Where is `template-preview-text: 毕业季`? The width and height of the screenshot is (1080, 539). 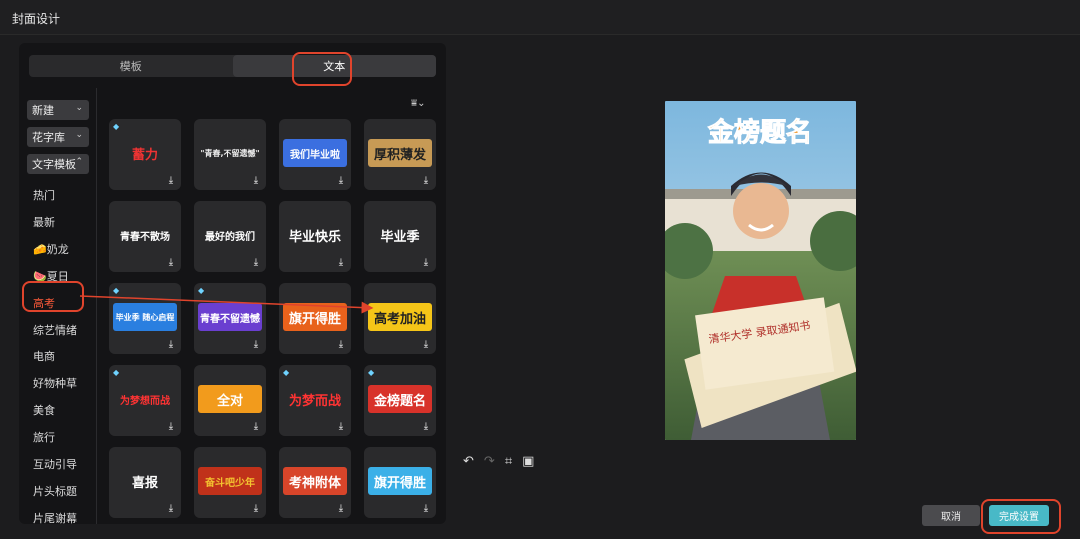
template-preview-text: 毕业季 is located at coordinates (400, 237).